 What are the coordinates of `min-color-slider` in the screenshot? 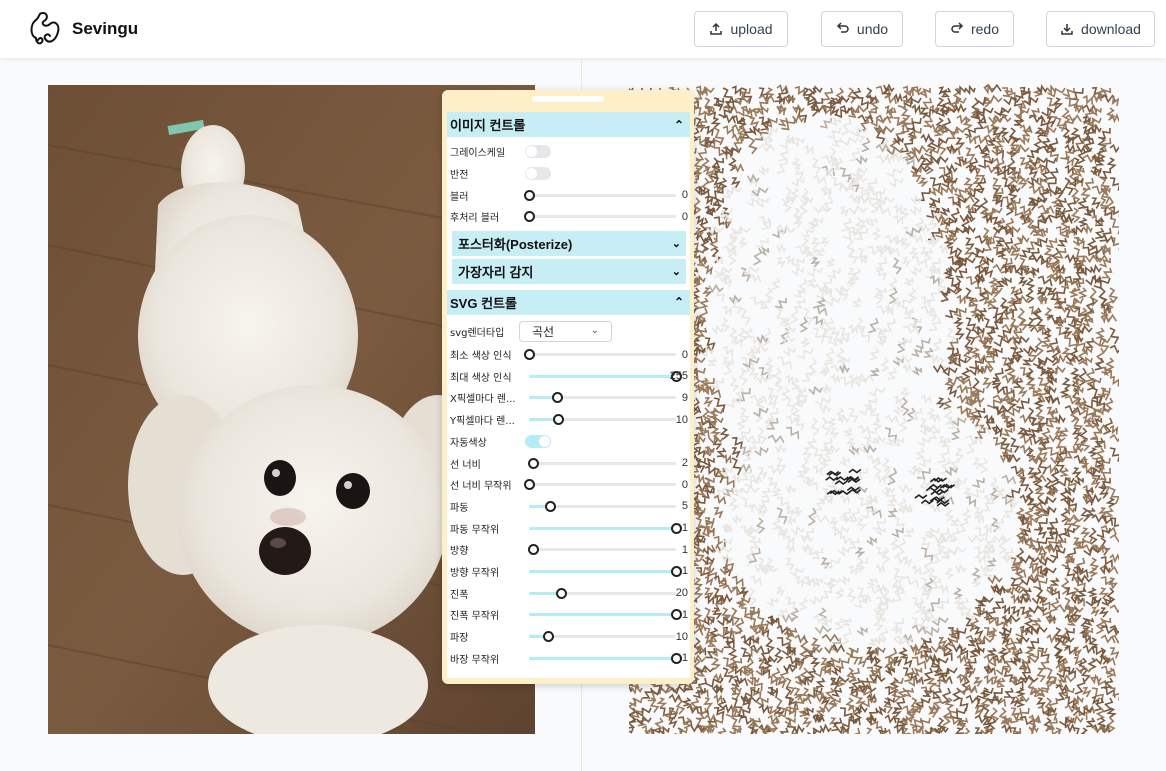 It's located at (600, 355).